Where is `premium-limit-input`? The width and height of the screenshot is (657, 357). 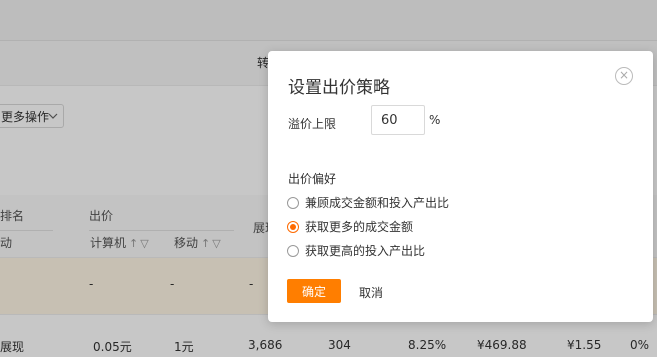
premium-limit-input is located at coordinates (398, 120).